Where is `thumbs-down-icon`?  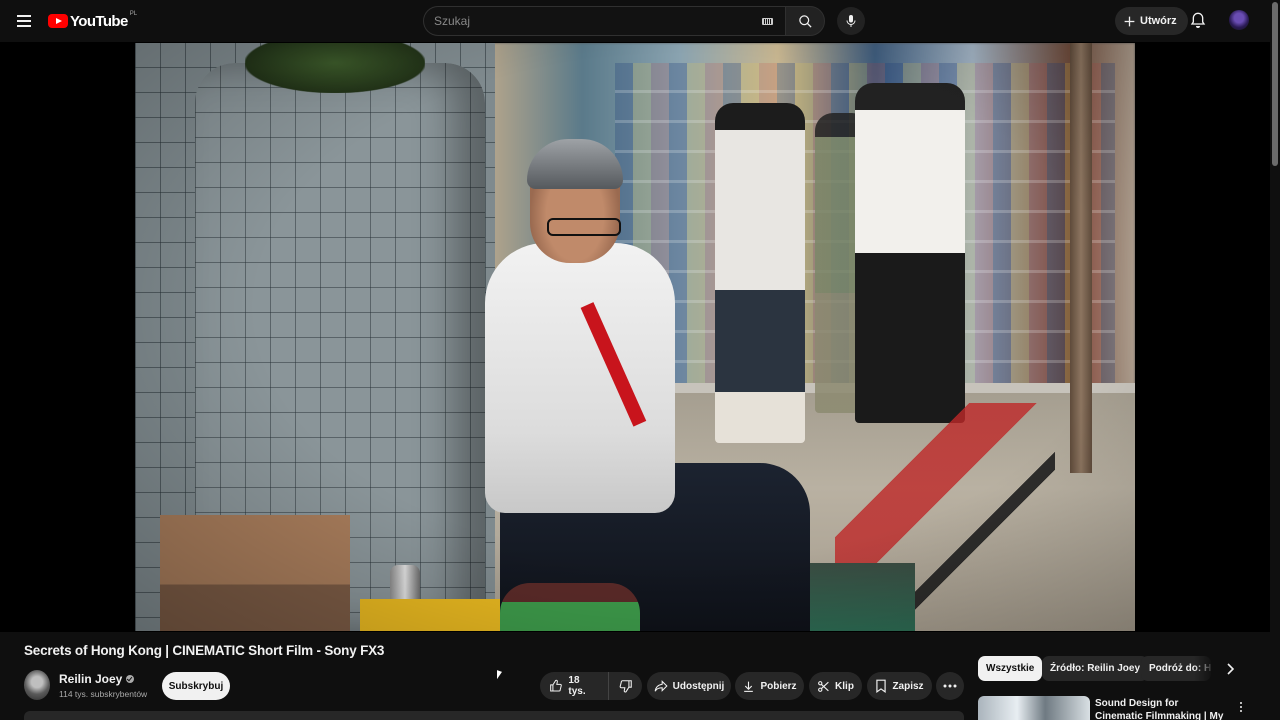
thumbs-down-icon is located at coordinates (625, 686).